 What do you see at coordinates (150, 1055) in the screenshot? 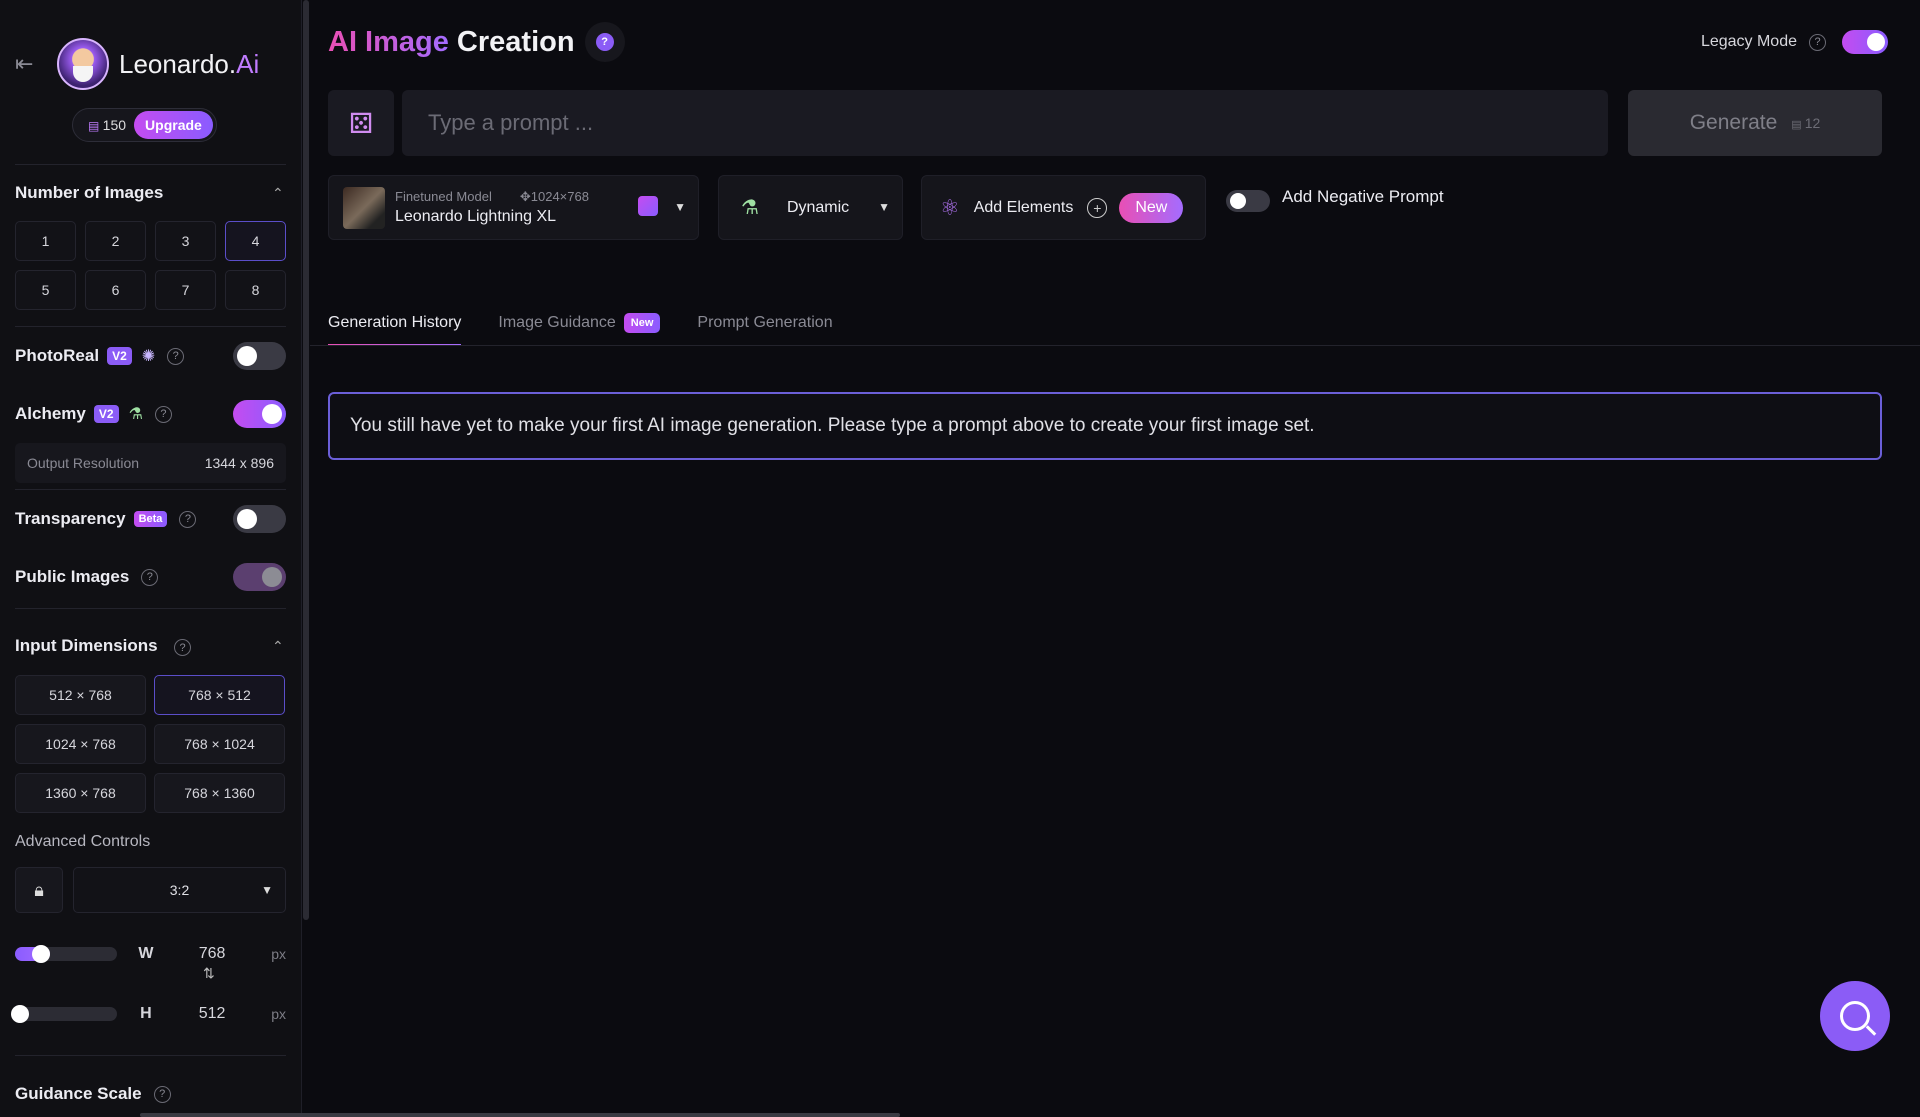
I see `divider` at bounding box center [150, 1055].